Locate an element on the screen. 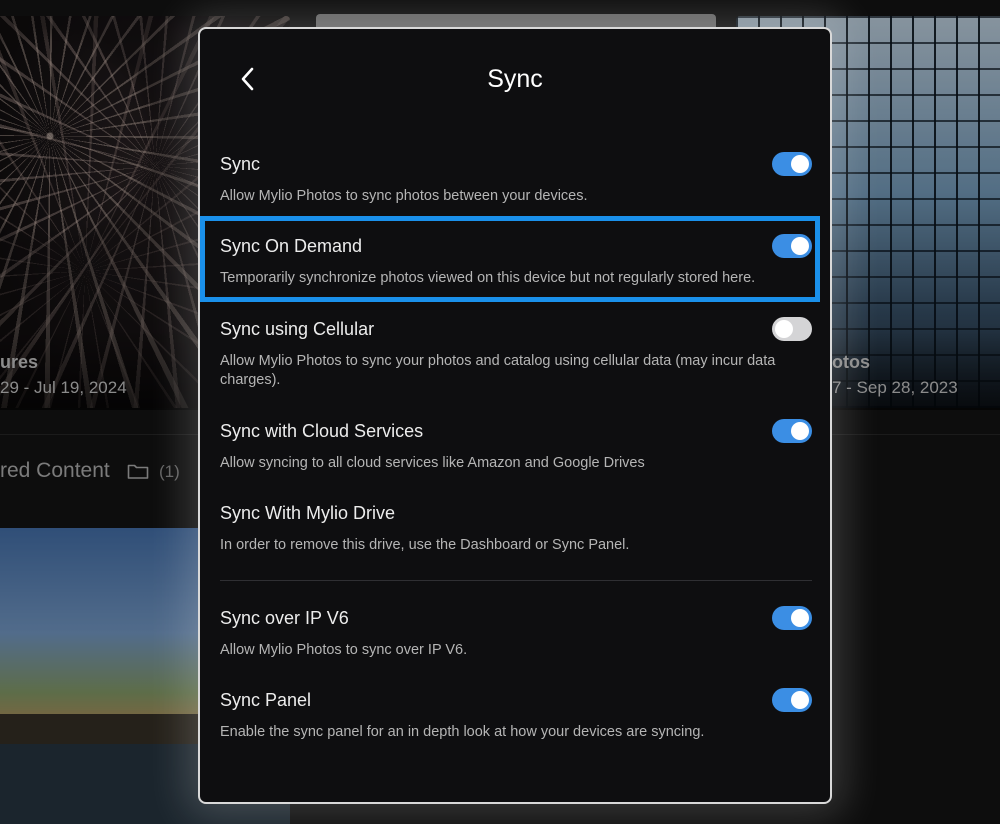 Image resolution: width=1000 pixels, height=824 pixels. sync-over-ip-v6-toggle is located at coordinates (792, 618).